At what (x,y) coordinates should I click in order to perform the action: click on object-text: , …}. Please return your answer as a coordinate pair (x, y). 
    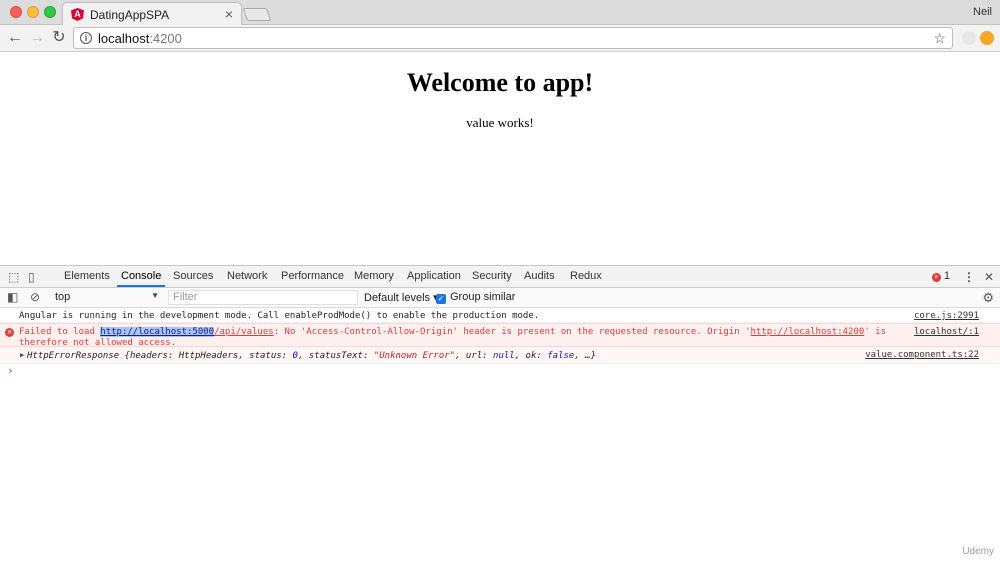
    Looking at the image, I should click on (585, 356).